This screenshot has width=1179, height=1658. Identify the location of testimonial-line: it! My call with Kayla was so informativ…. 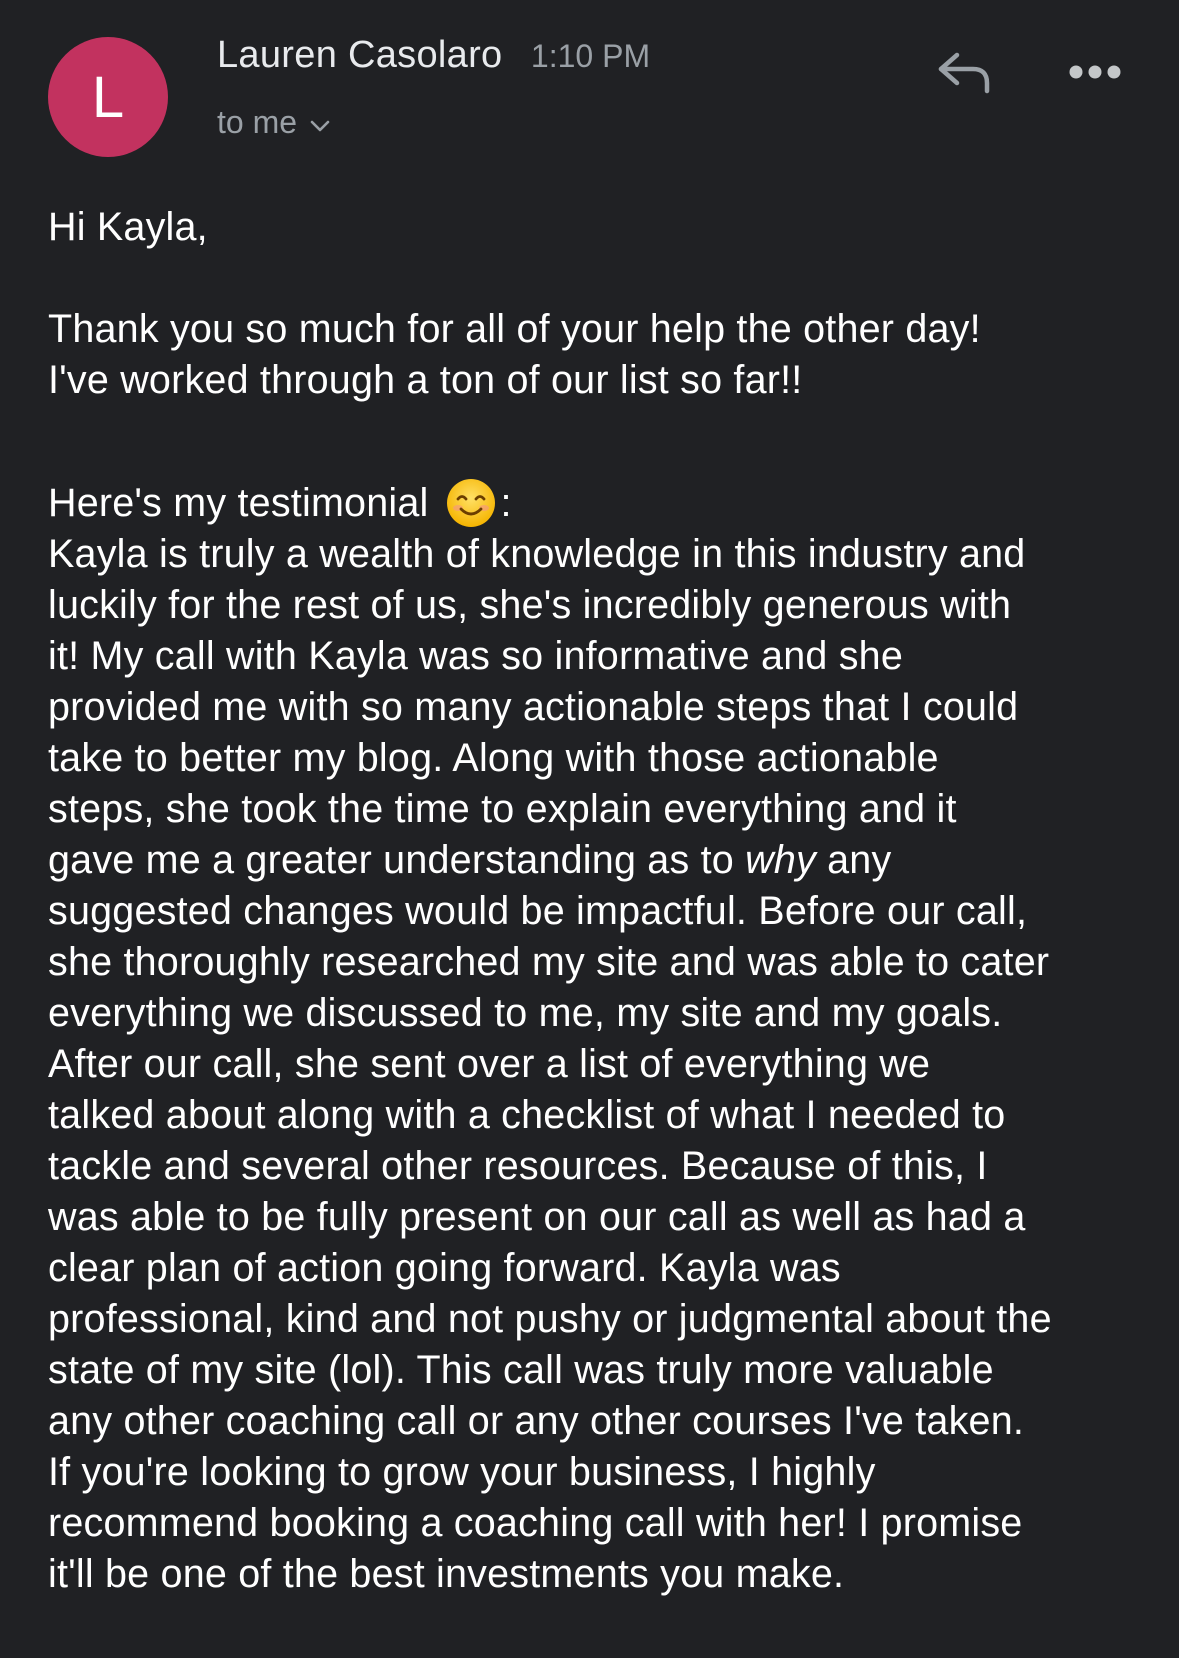
(475, 656).